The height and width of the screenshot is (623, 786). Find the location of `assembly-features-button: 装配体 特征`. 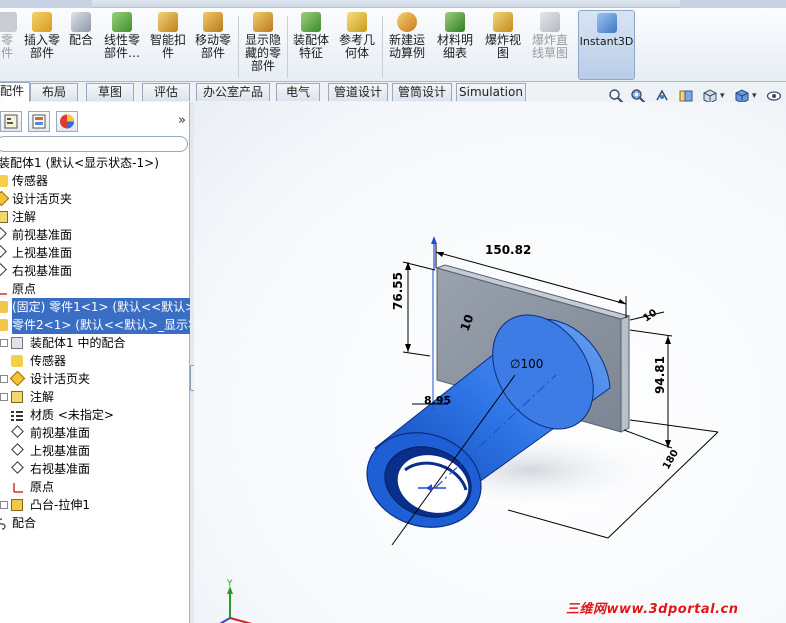

assembly-features-button: 装配体 特征 is located at coordinates (311, 45).